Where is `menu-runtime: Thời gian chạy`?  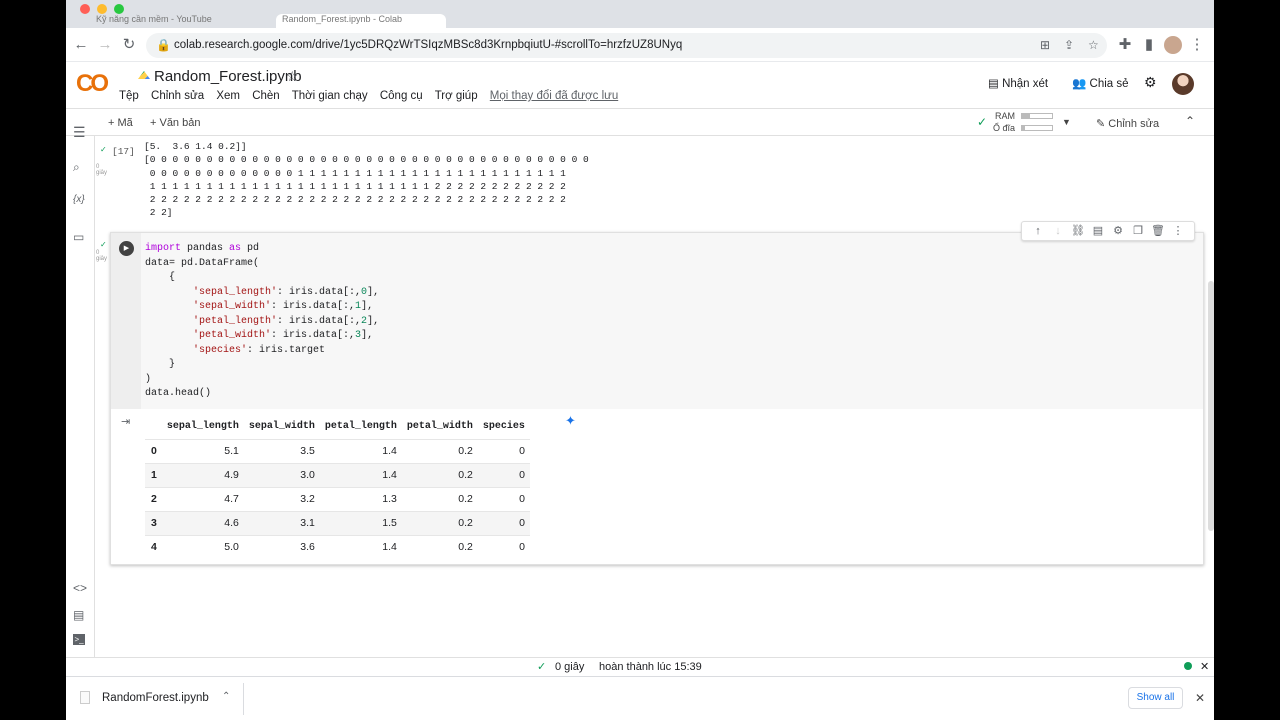 menu-runtime: Thời gian chạy is located at coordinates (330, 96).